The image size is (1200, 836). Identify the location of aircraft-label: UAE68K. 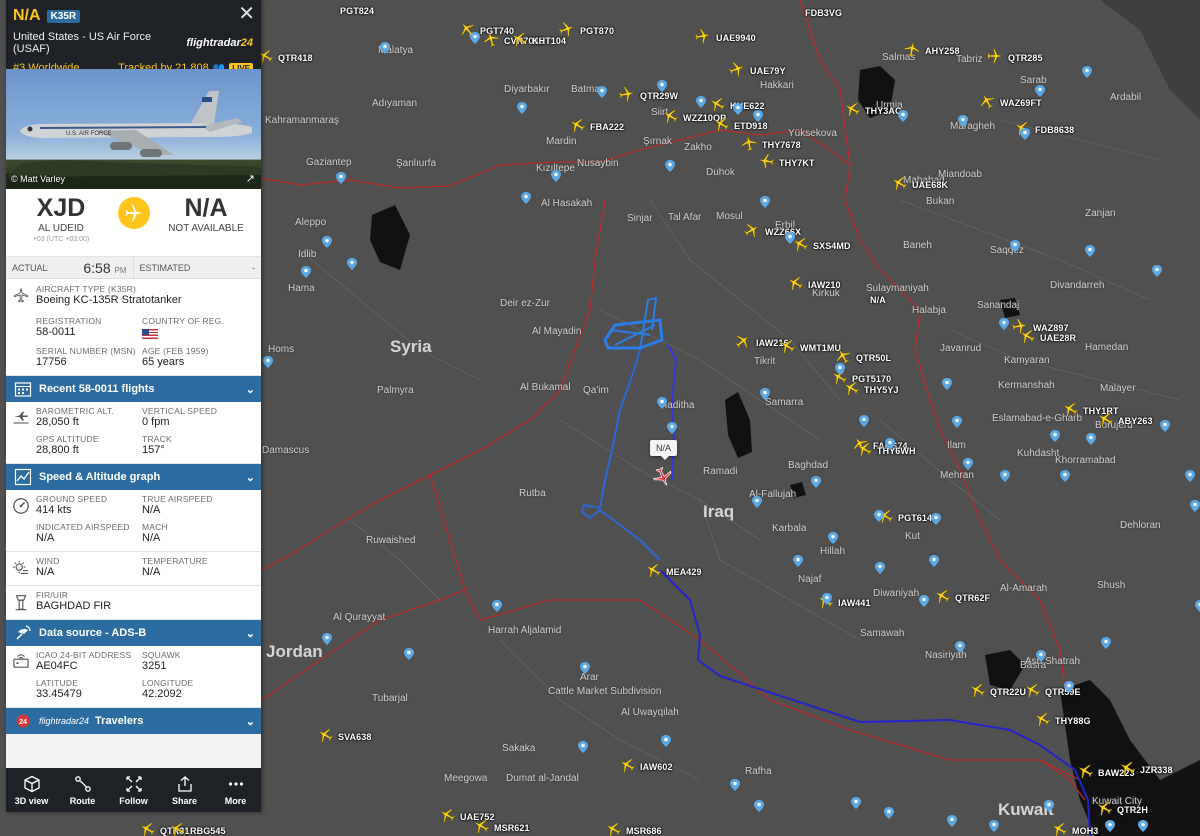
(930, 185).